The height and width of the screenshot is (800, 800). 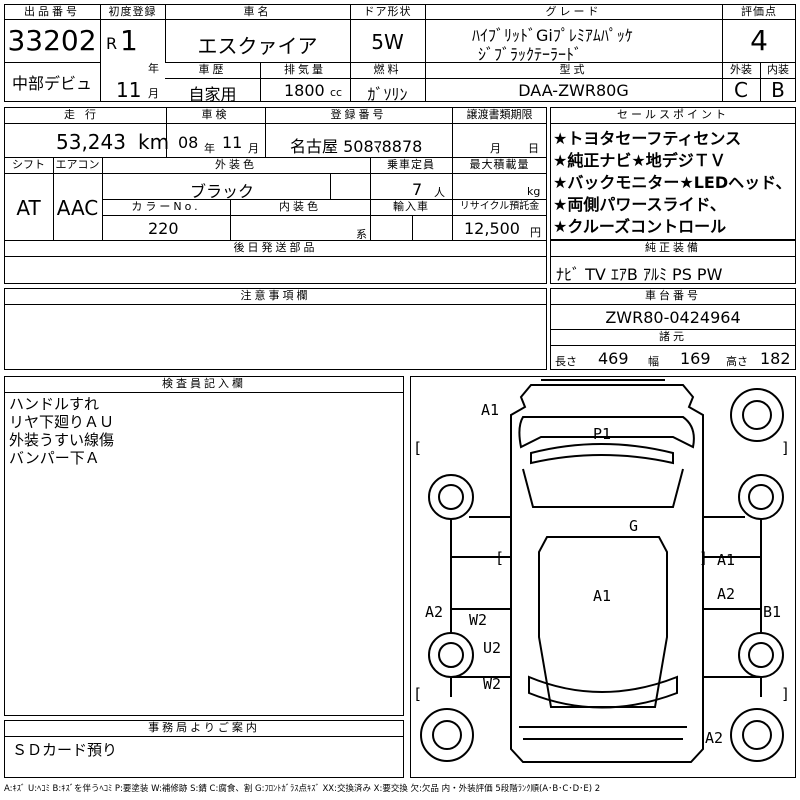 I want to click on load-label: 最大積載量, so click(x=499, y=164).